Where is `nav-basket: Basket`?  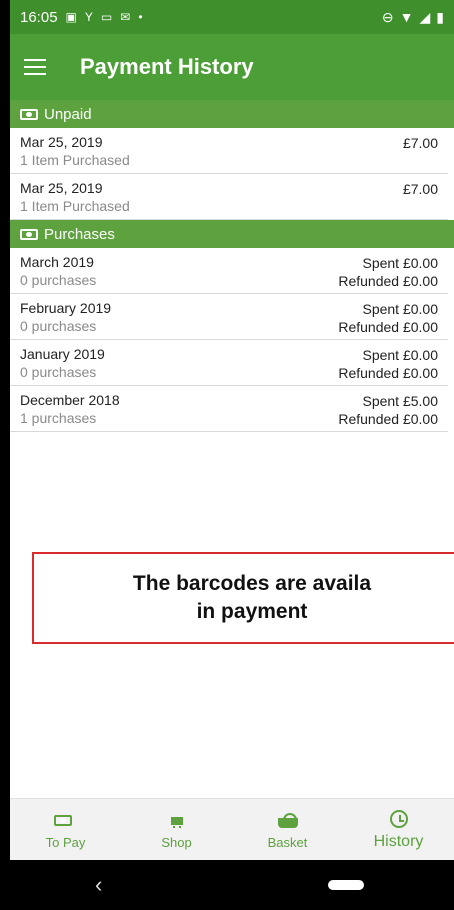 nav-basket: Basket is located at coordinates (288, 830).